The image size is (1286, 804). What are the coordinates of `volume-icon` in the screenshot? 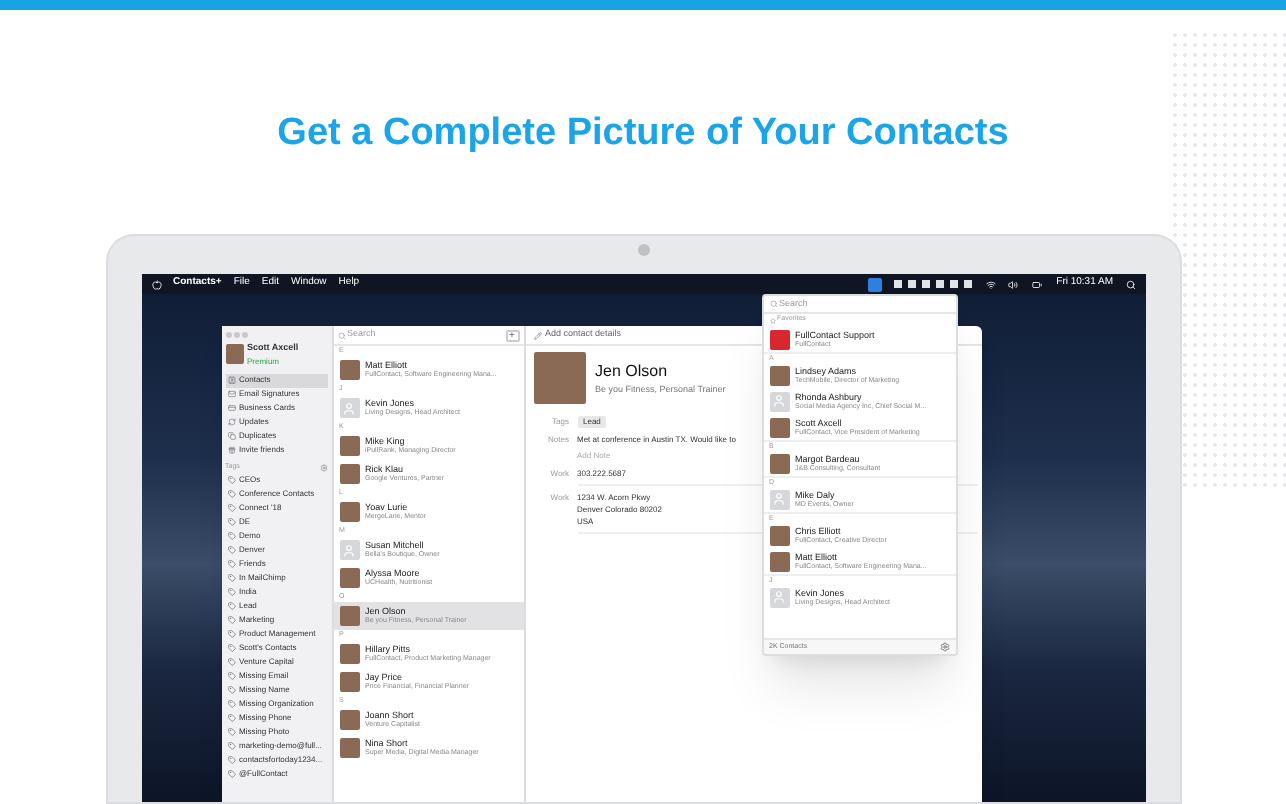 It's located at (1013, 284).